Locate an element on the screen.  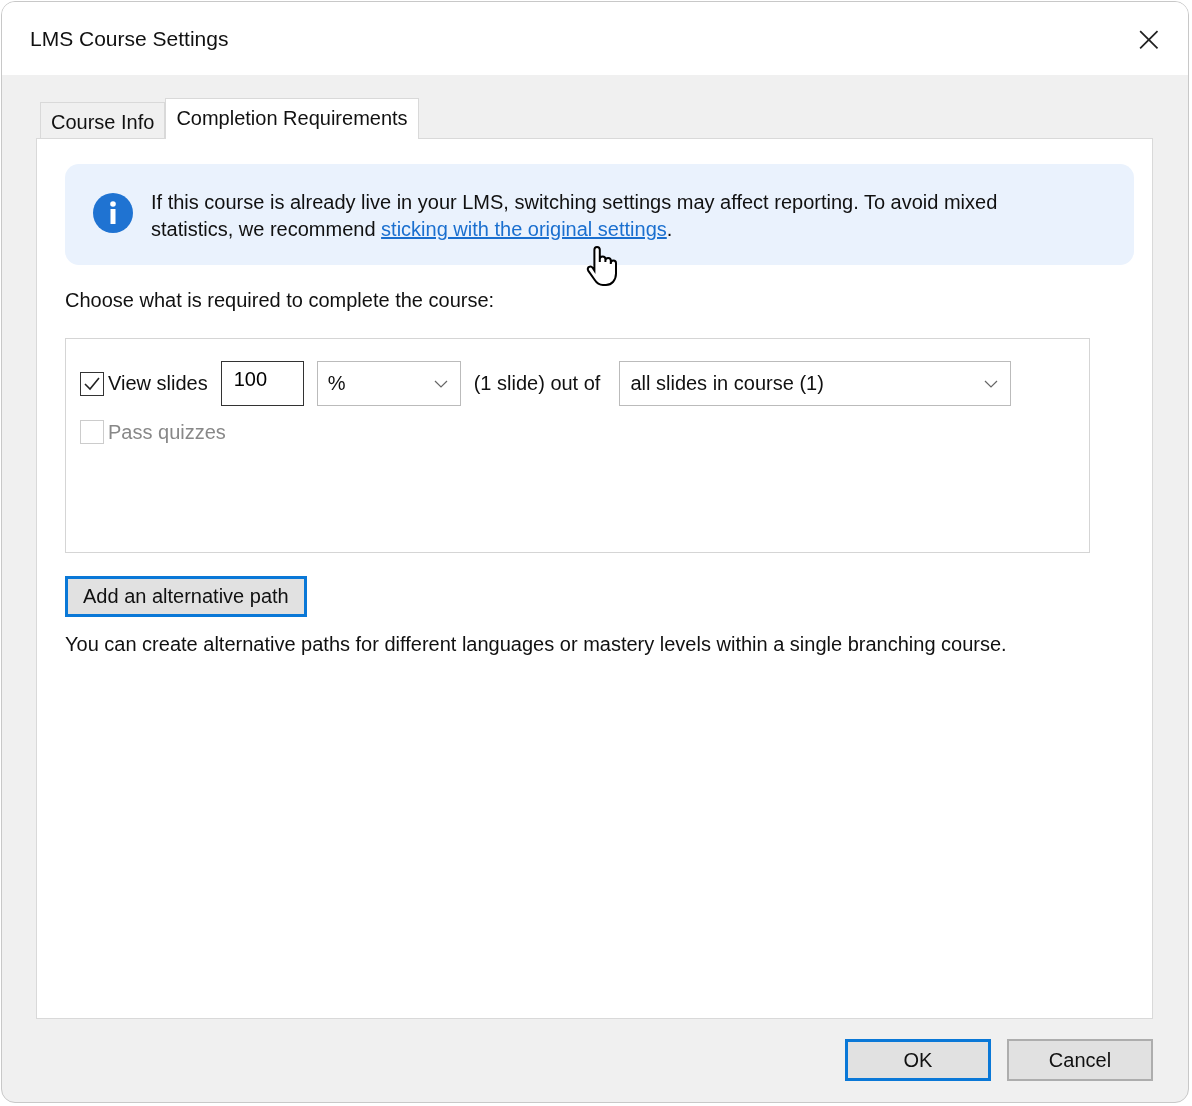
scope-dropdown: all slides in course (1) is located at coordinates (815, 383).